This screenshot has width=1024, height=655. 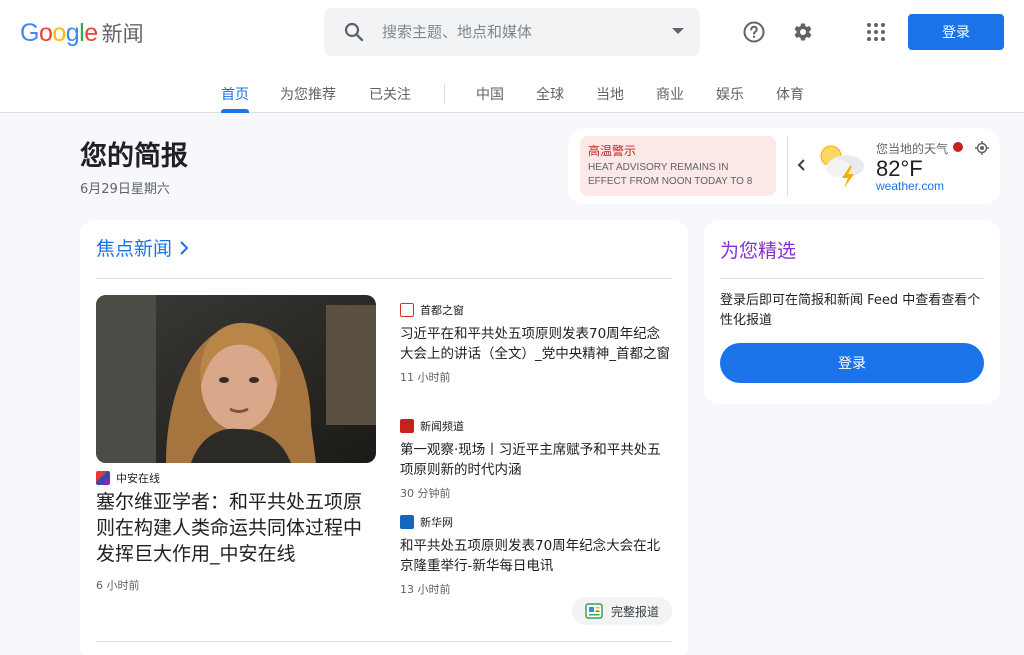 I want to click on tab-business: 商业, so click(x=670, y=98).